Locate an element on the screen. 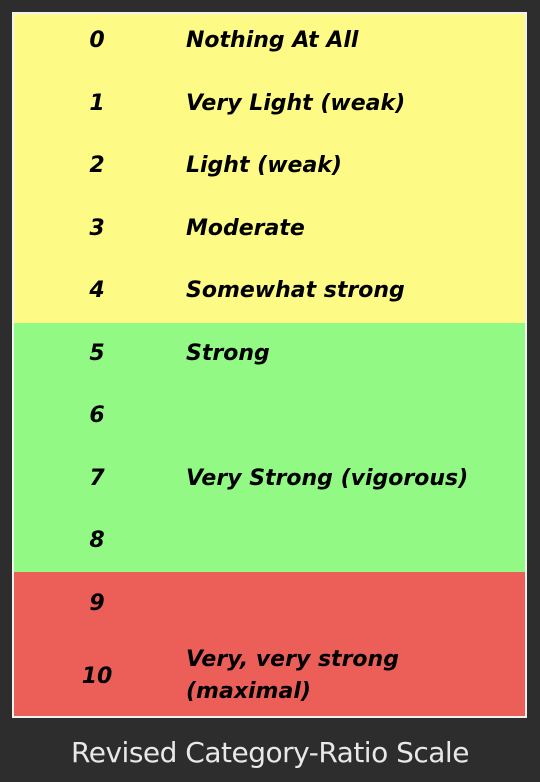 The width and height of the screenshot is (540, 782). scale-number: 1 is located at coordinates (97, 103).